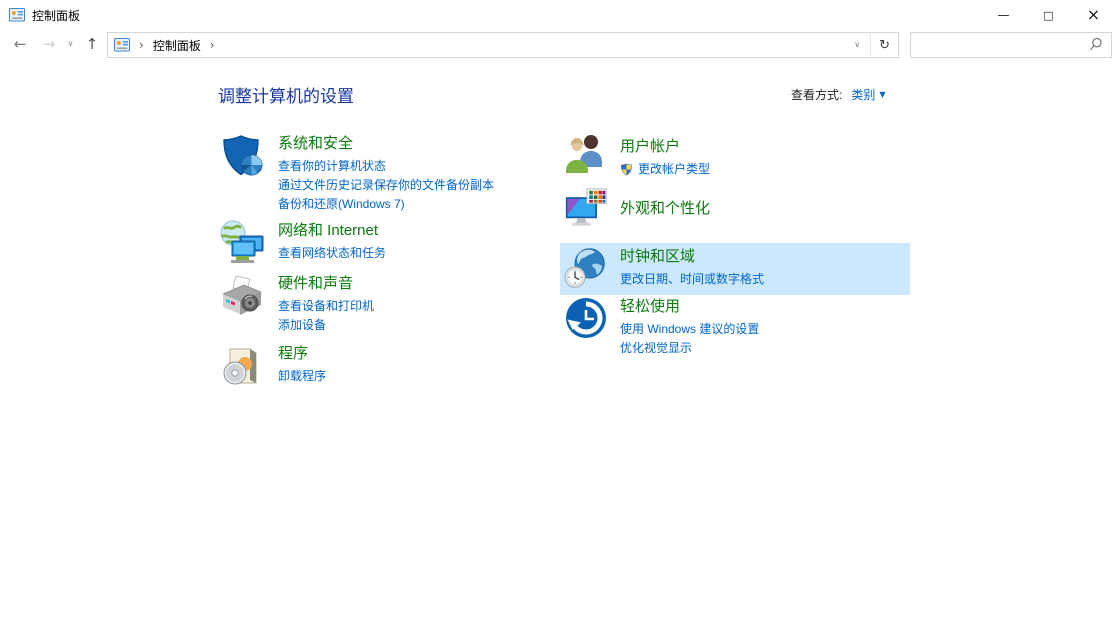 The width and height of the screenshot is (1116, 626). Describe the element at coordinates (332, 166) in the screenshot. I see `category-link-label: 查看你的计算机状态` at that location.